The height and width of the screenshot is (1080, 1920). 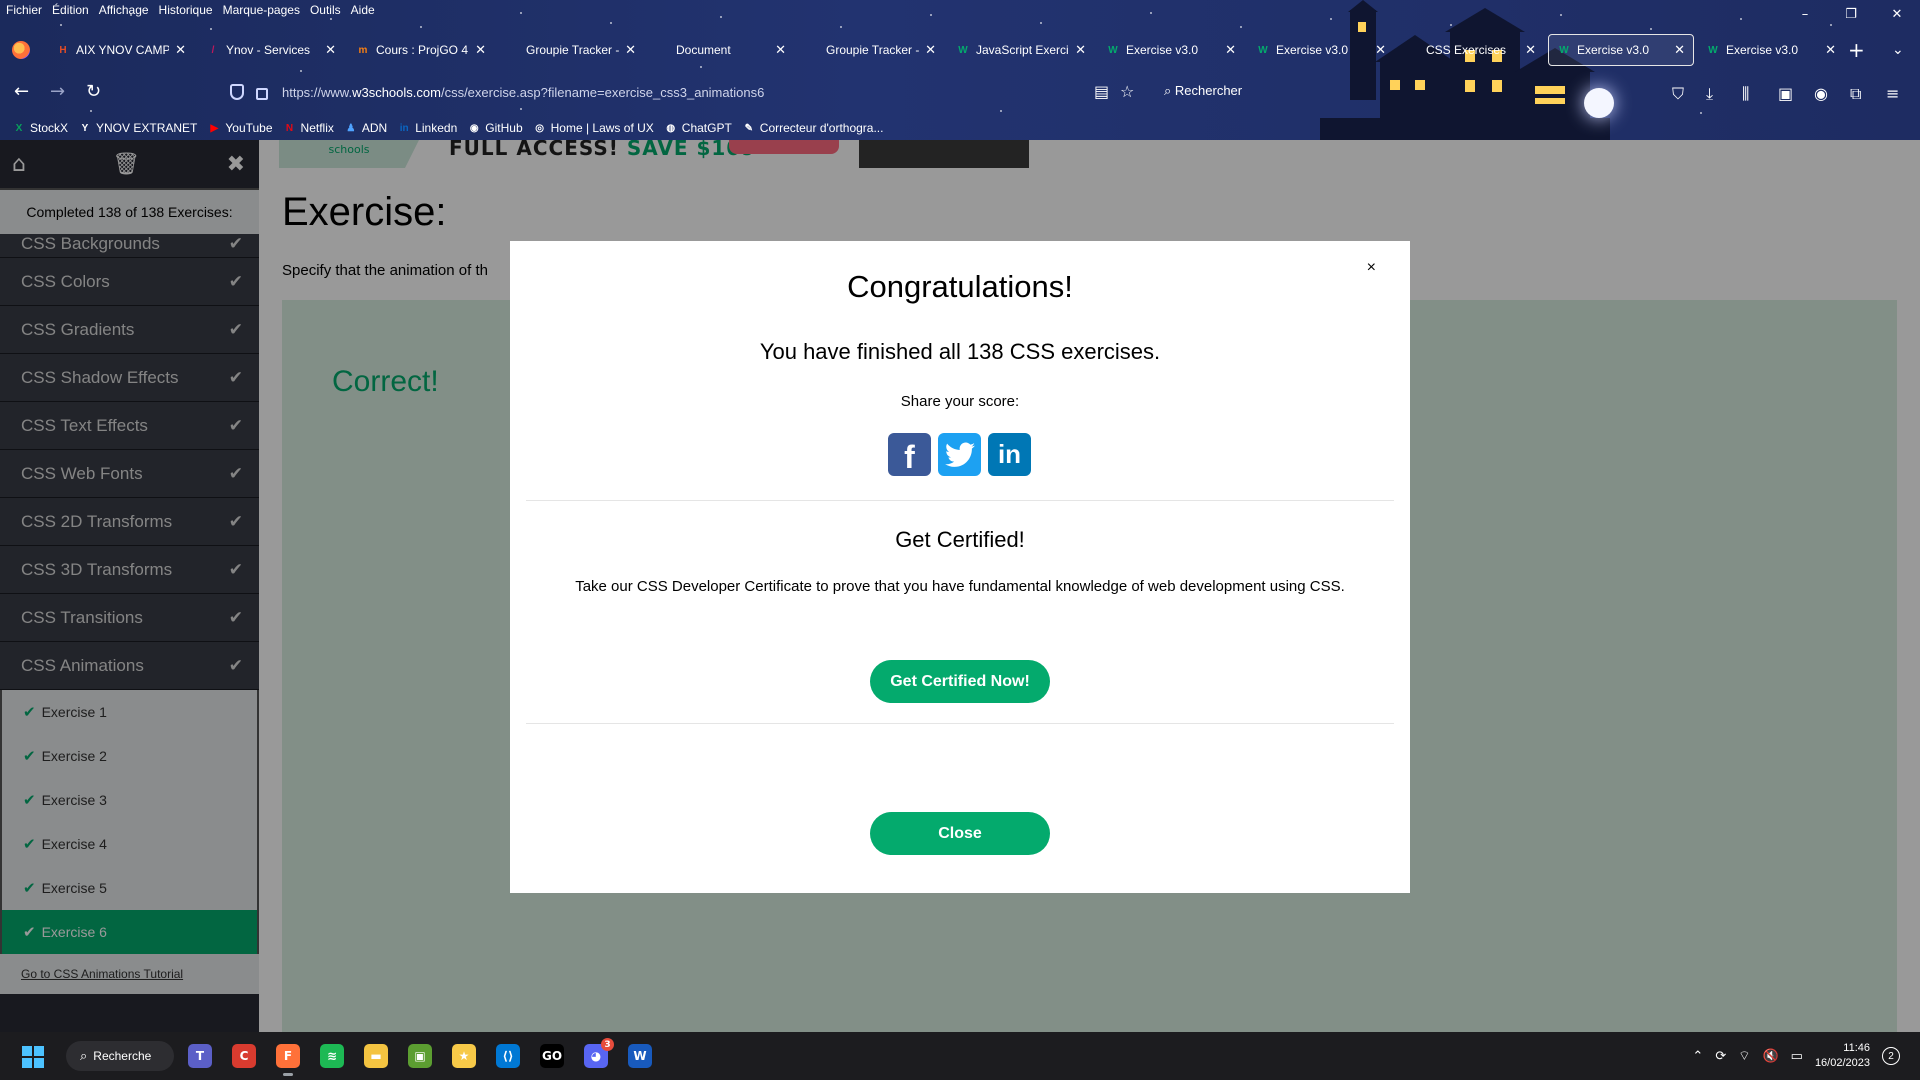 What do you see at coordinates (1770, 1056) in the screenshot?
I see `volume-muted-icon: 🔇` at bounding box center [1770, 1056].